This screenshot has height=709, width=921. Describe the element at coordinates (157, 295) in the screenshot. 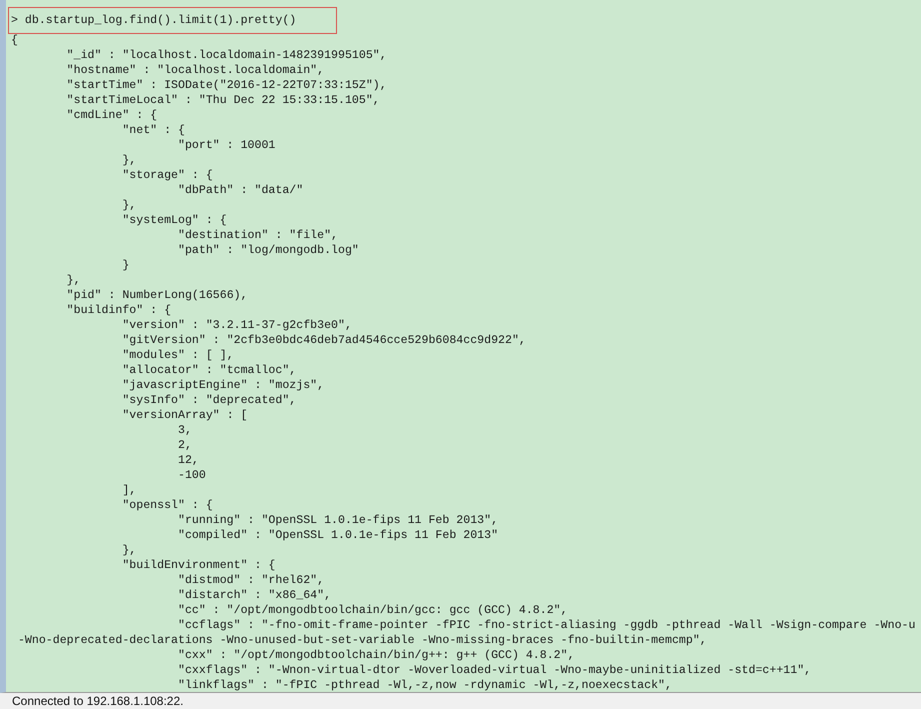

I see `output-line: "pid" : NumberLong(16566),` at that location.